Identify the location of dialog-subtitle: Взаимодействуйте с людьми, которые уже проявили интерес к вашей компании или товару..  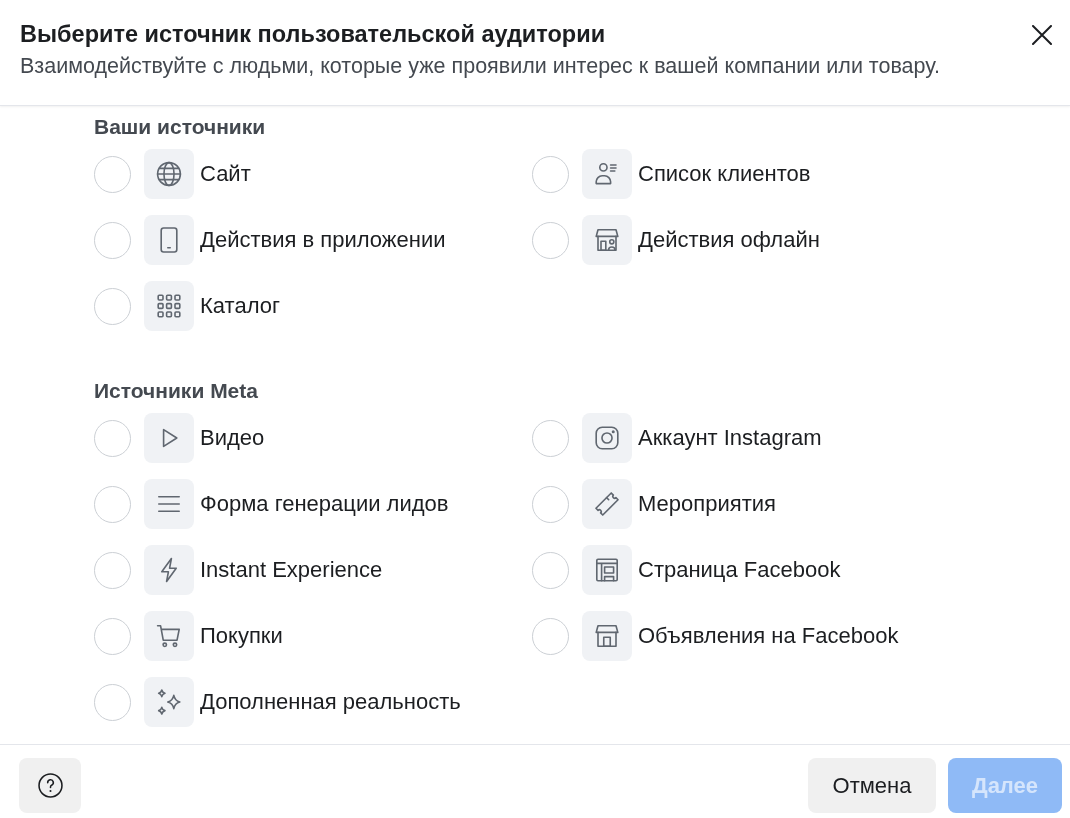
(480, 66).